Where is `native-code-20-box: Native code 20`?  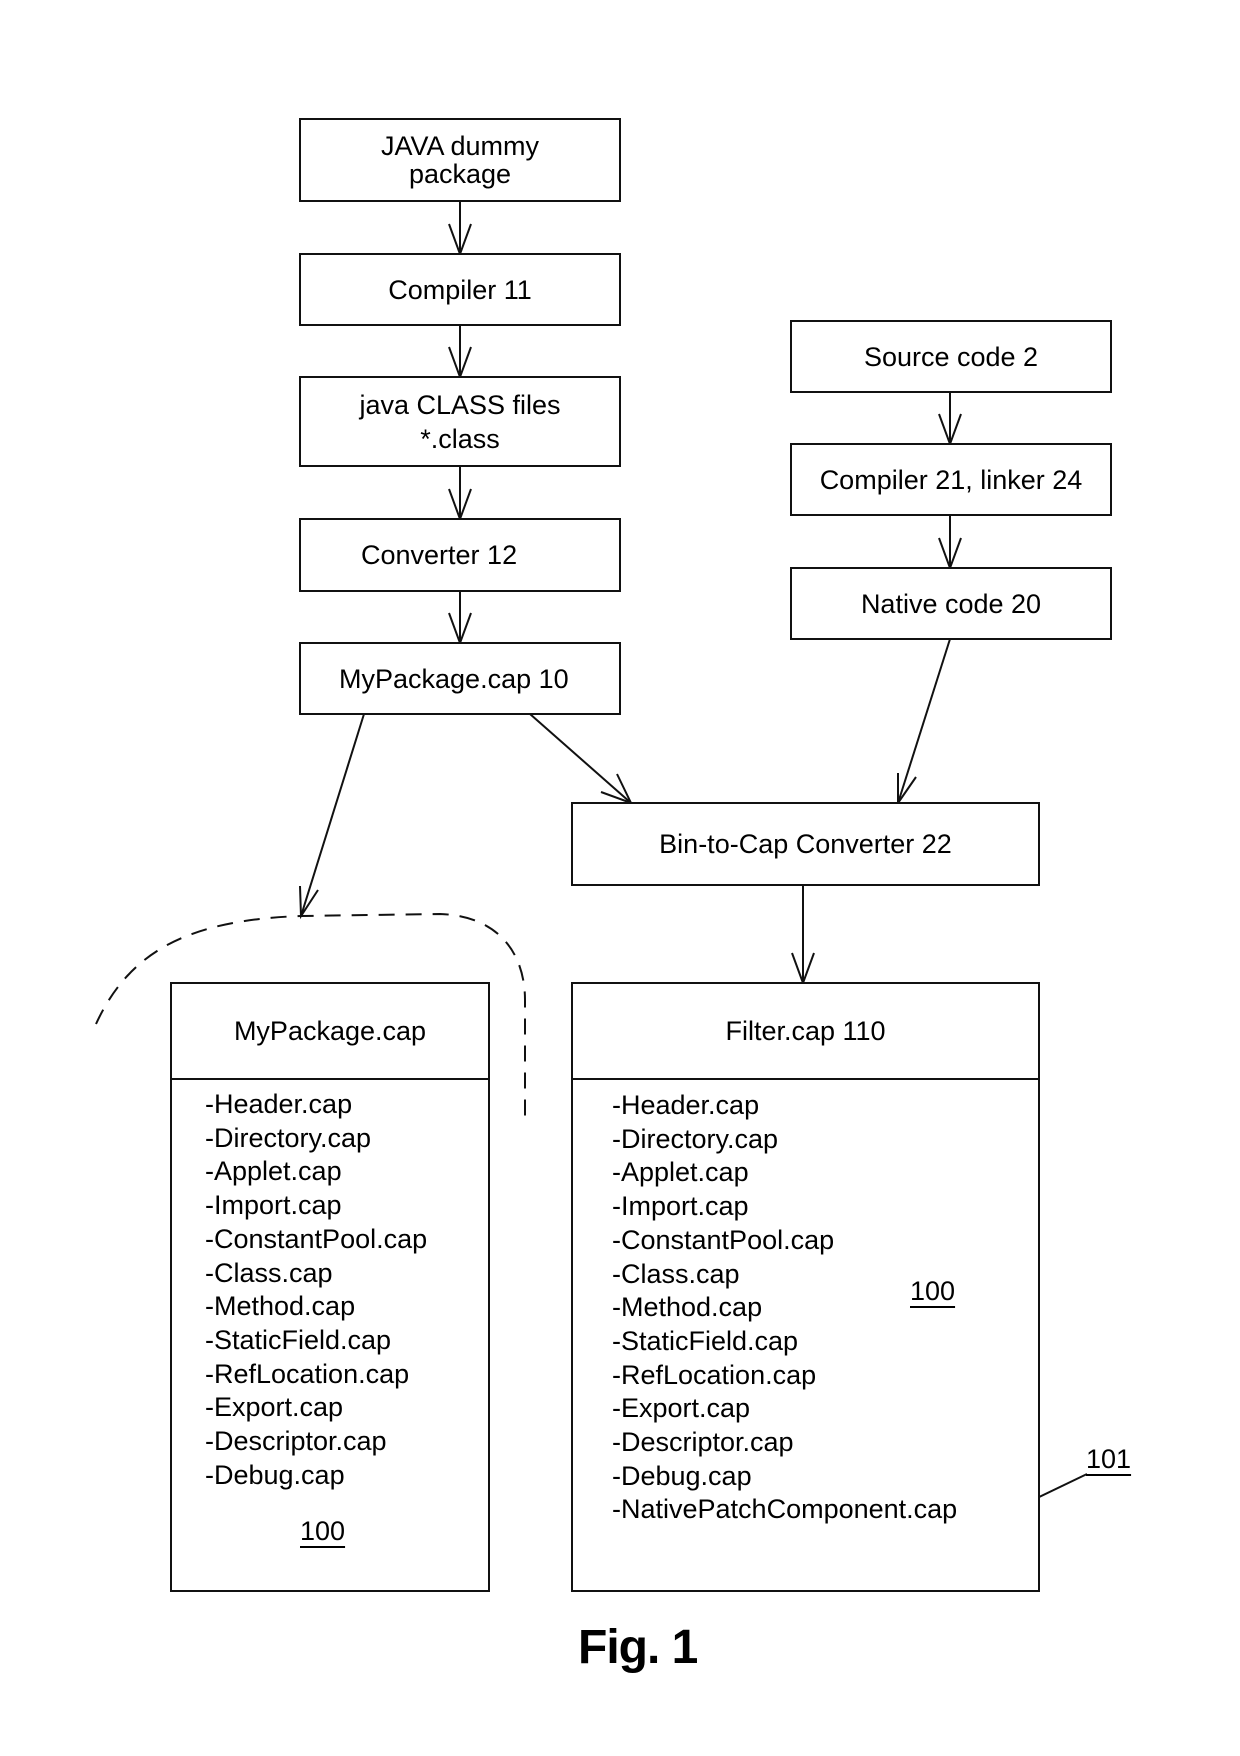
native-code-20-box: Native code 20 is located at coordinates (951, 603).